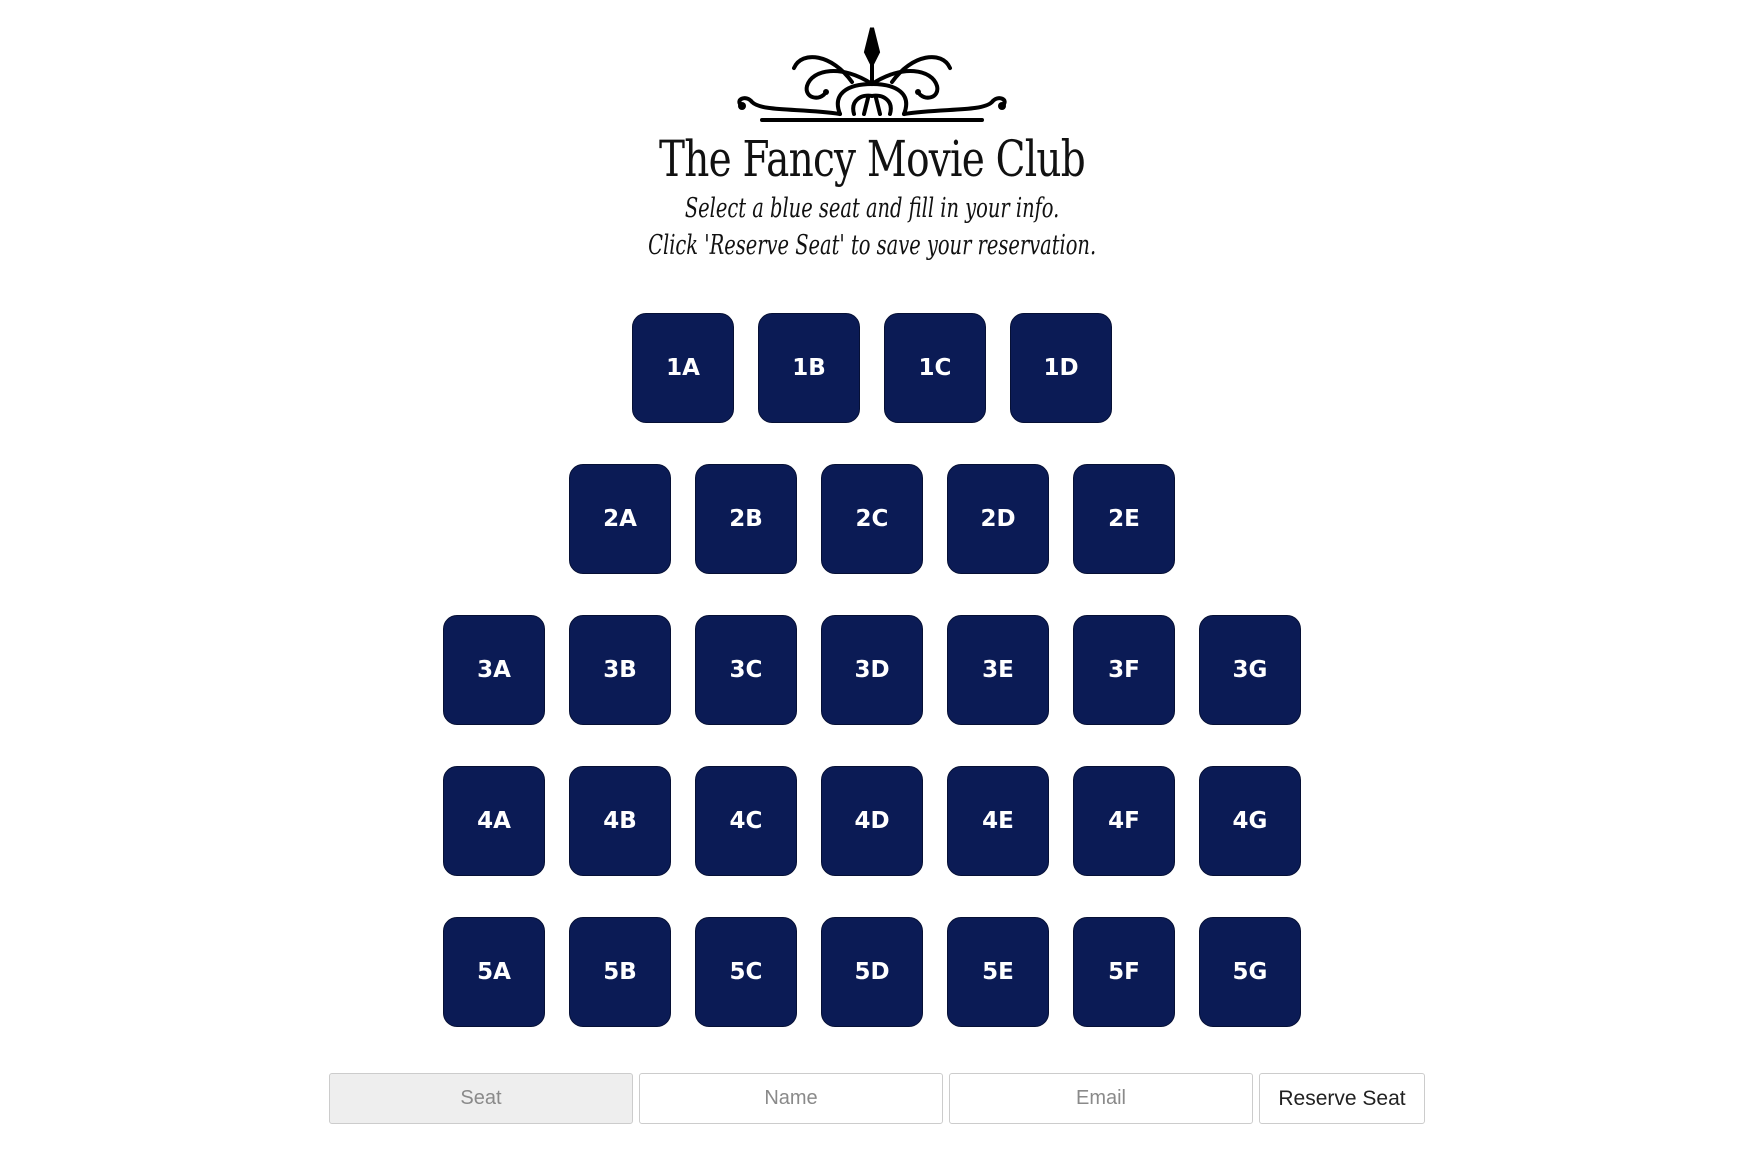  I want to click on seat-row-2: 2A 2B 2C 2D 2E, so click(872, 519).